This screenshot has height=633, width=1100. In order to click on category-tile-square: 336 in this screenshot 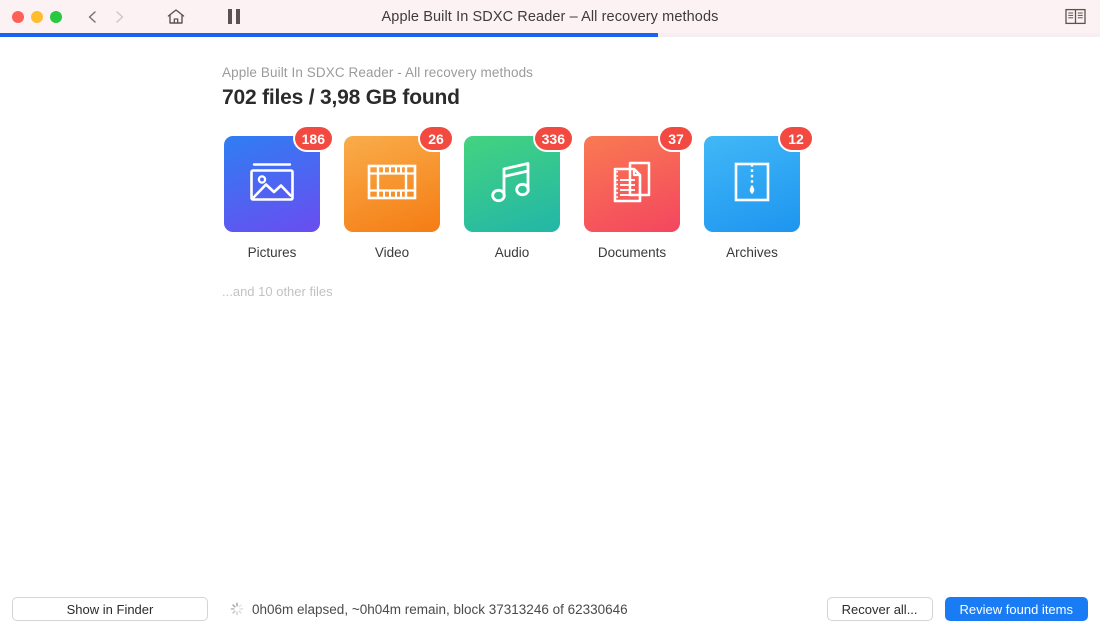, I will do `click(519, 178)`.